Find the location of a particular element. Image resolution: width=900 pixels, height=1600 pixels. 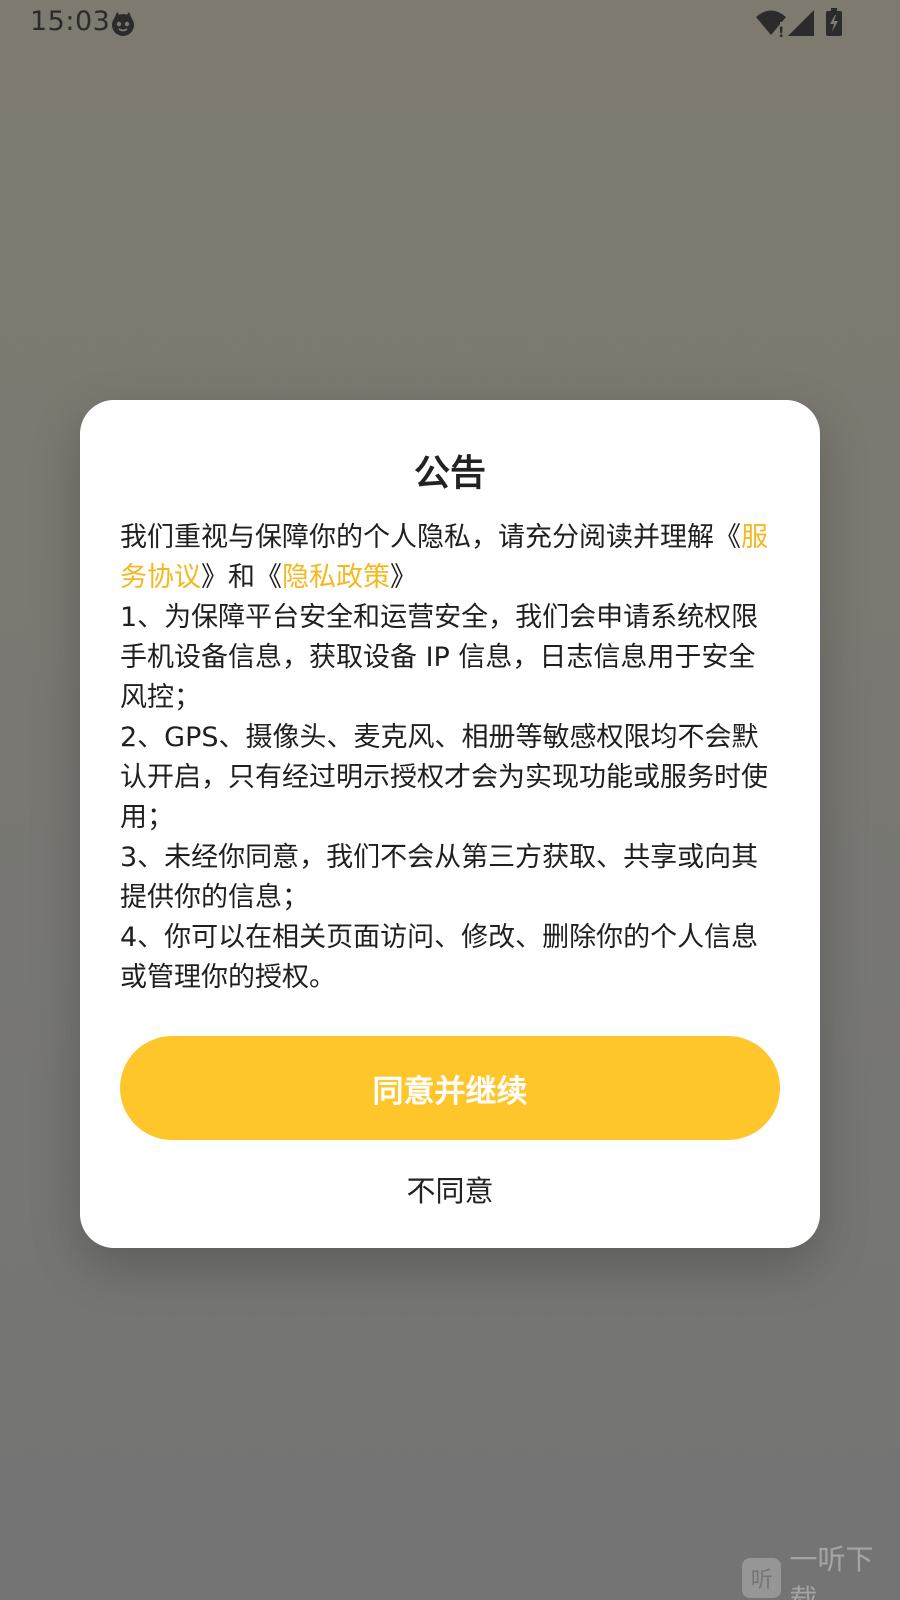

notice-item-3: 3、未经你同意，我们不会从第三方获取、共享或向其提供你的信息； is located at coordinates (439, 877).